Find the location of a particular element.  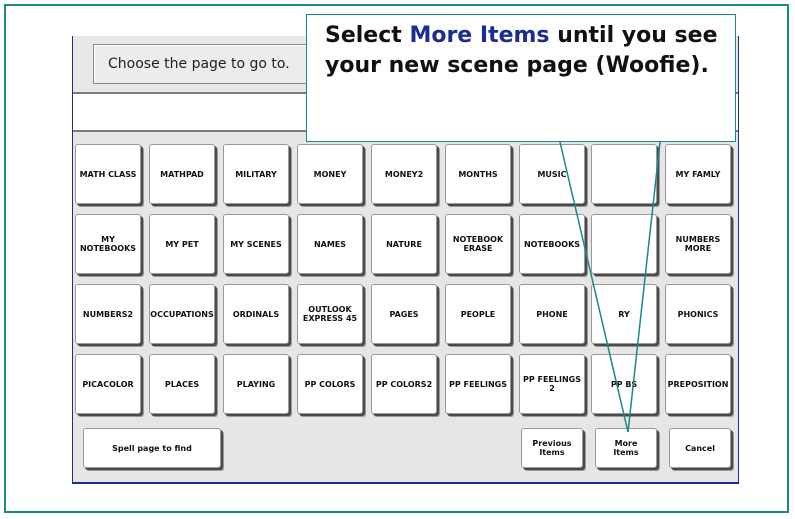

page-button: PP COLORS2 is located at coordinates (404, 384).